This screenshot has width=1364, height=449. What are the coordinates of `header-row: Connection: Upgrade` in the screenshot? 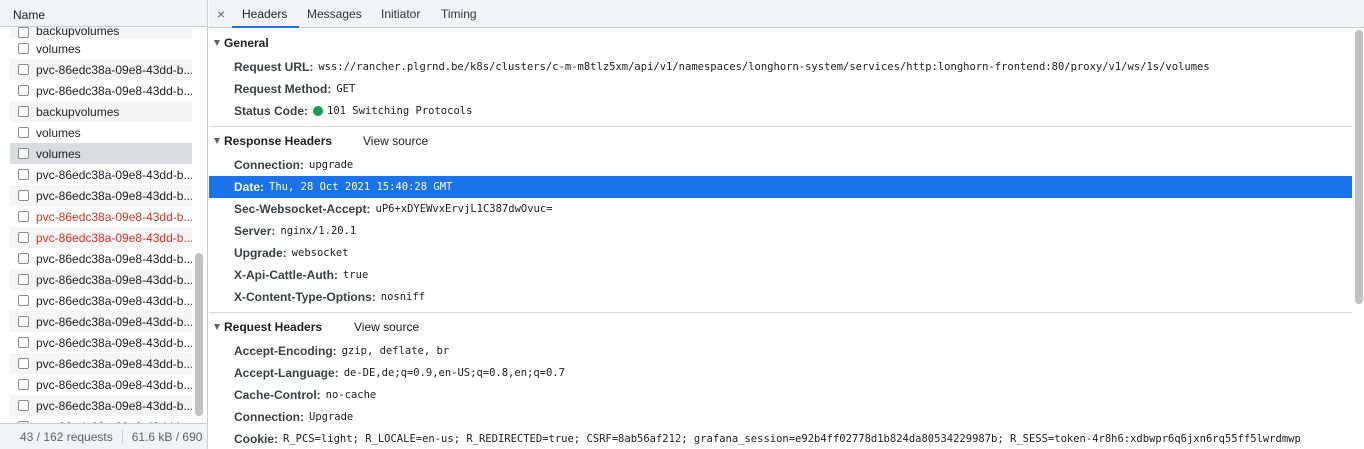 It's located at (780, 417).